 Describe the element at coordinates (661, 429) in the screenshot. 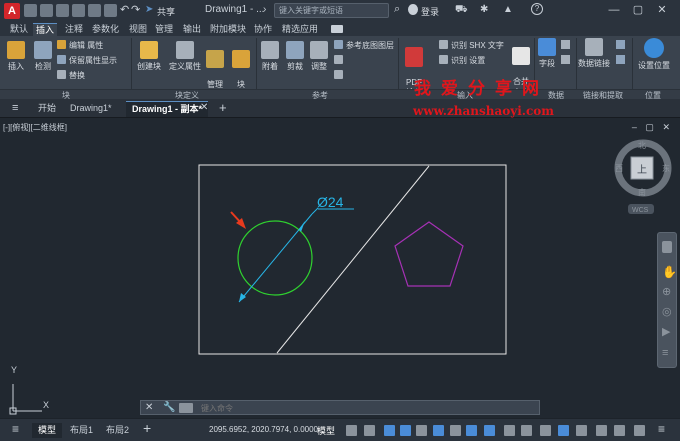

I see `customize-statusbar-icon: ≡` at that location.